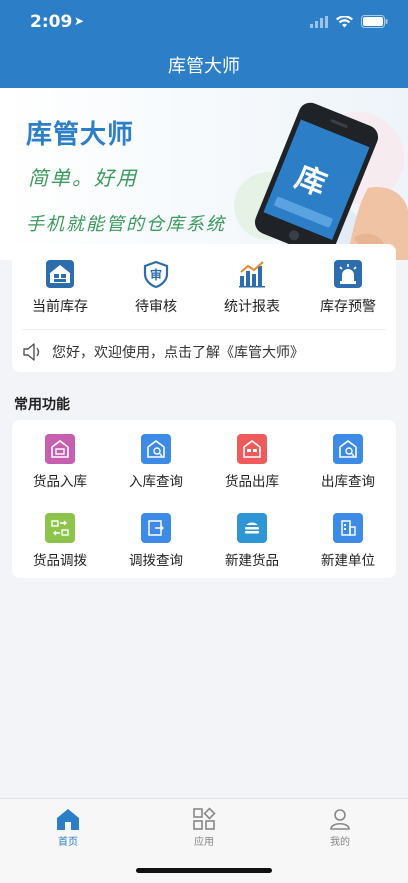 This screenshot has height=883, width=408. Describe the element at coordinates (348, 528) in the screenshot. I see `new-unit-icon` at that location.